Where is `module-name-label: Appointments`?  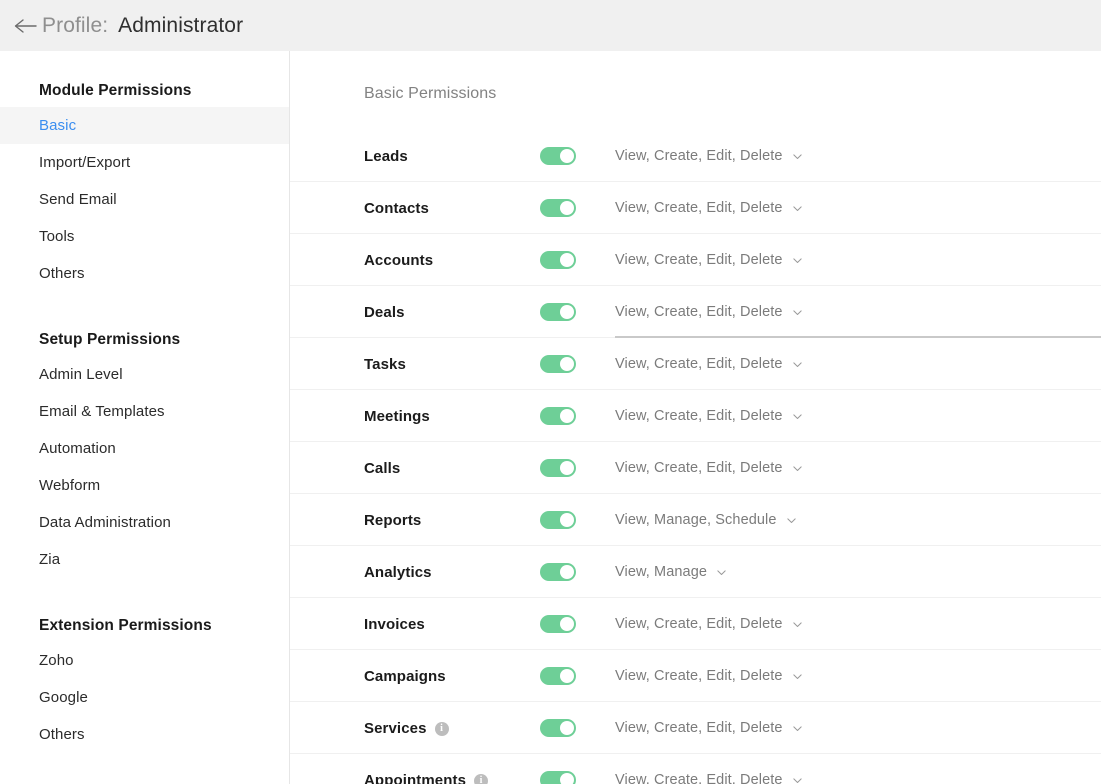 module-name-label: Appointments is located at coordinates (415, 777).